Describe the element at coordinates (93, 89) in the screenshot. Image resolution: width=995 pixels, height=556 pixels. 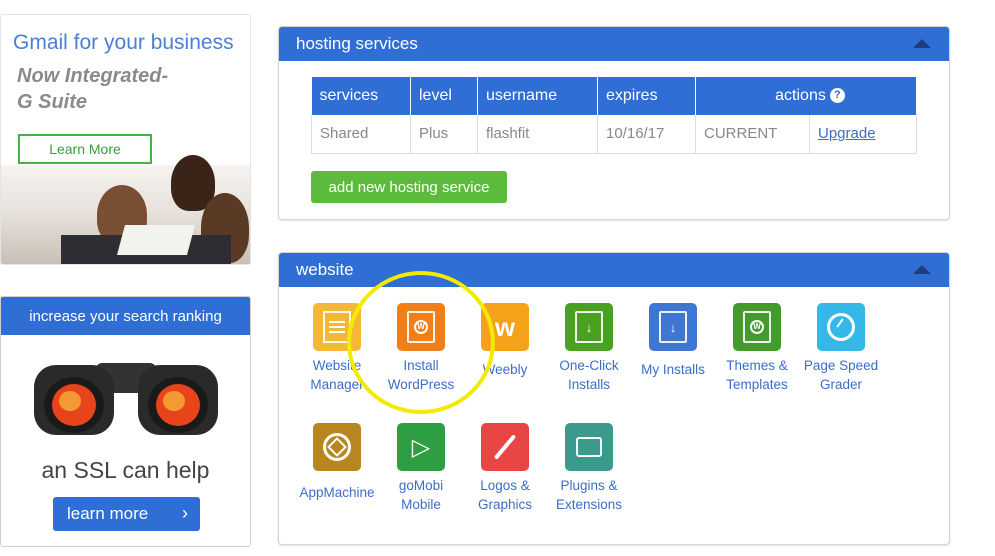
I see `gmail-ad-subtitle: Now Integrated- G Suite` at that location.